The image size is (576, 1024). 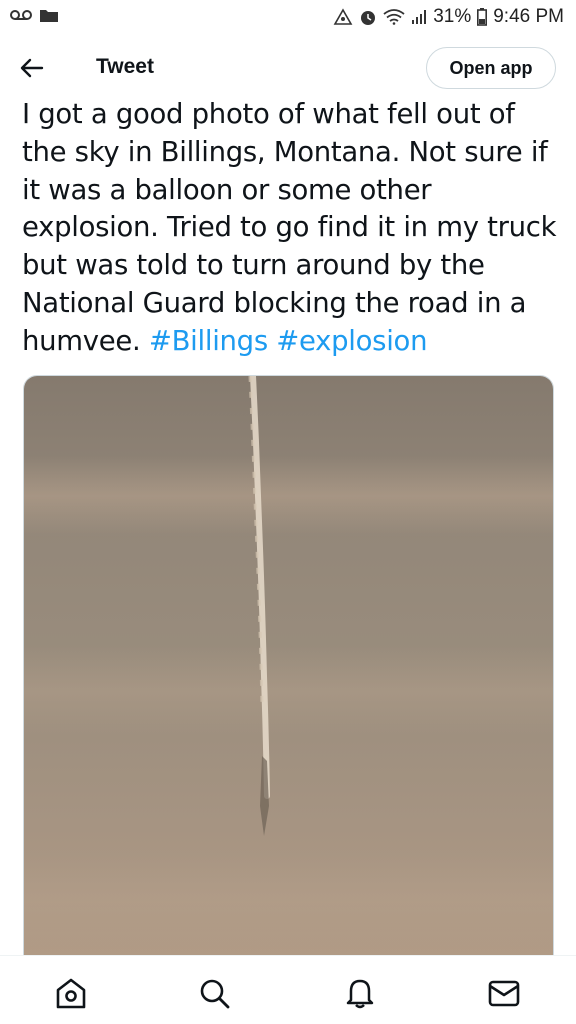 I want to click on search-icon, so click(x=215, y=994).